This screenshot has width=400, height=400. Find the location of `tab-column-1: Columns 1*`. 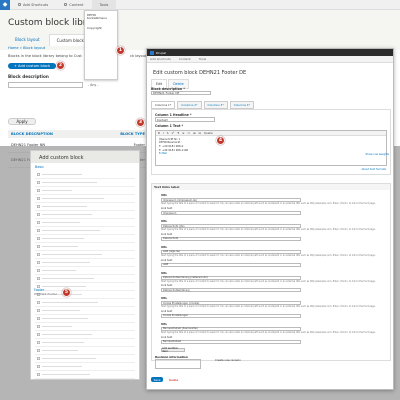

tab-column-1: Columns 1* is located at coordinates (163, 105).